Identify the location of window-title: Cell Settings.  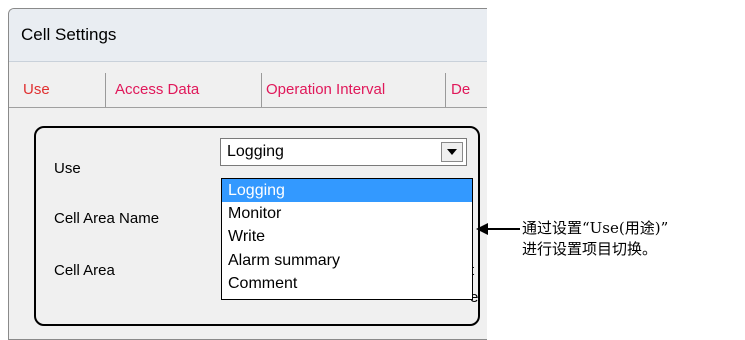
(69, 34).